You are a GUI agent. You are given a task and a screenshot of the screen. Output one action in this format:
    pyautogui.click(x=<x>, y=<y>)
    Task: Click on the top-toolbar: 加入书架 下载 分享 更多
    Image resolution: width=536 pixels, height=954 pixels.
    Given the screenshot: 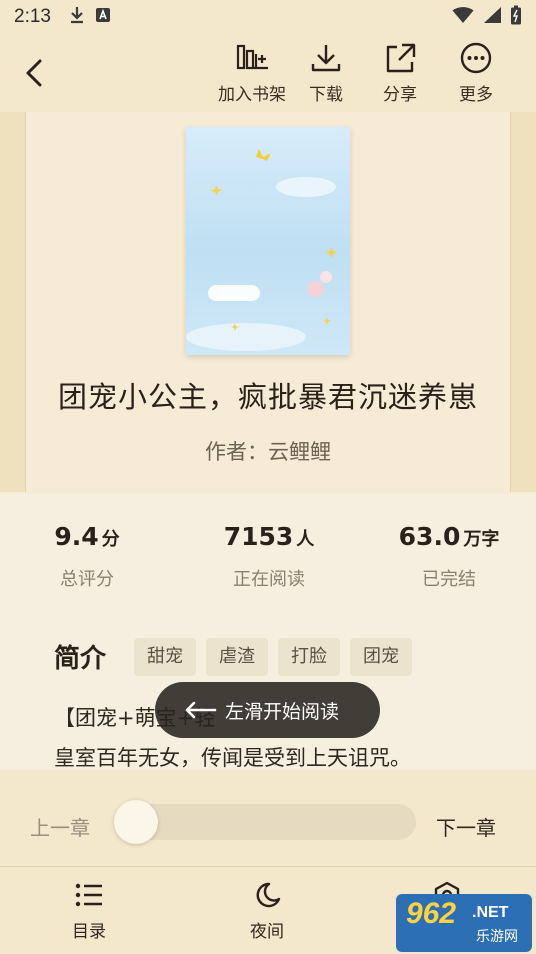 What is the action you would take?
    pyautogui.click(x=268, y=73)
    